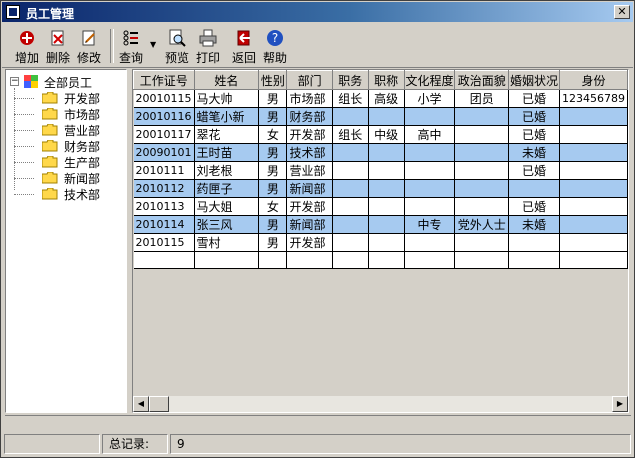 The height and width of the screenshot is (458, 635). I want to click on preview-button: 预览, so click(177, 47).